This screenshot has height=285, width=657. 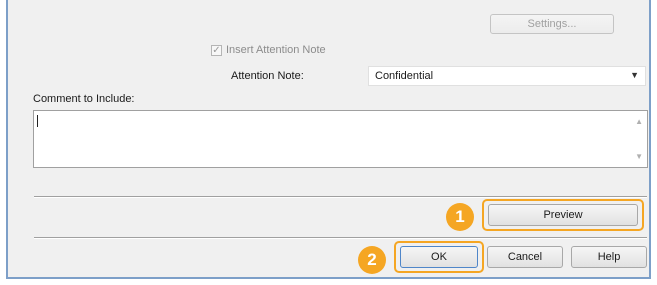 What do you see at coordinates (507, 76) in the screenshot?
I see `attention-note-select: Confidential ▼` at bounding box center [507, 76].